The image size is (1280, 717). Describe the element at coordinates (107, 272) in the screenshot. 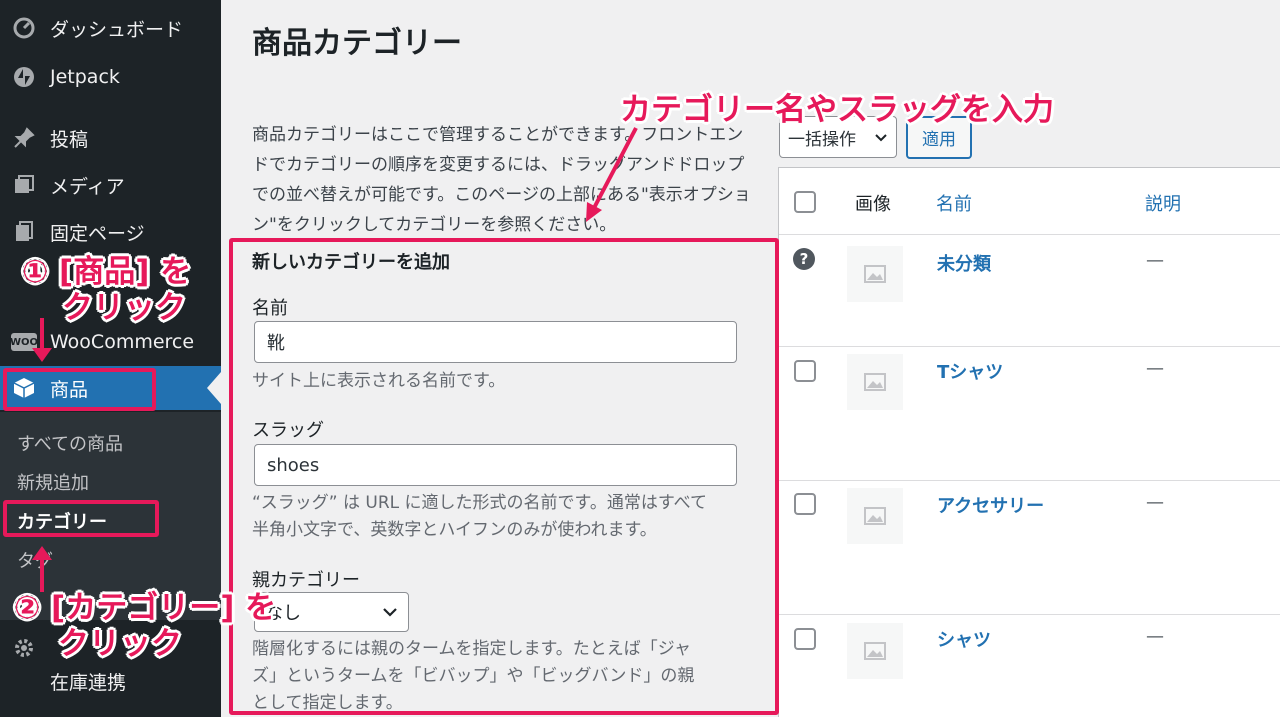

I see `annotation-step1-line1: ① [商品] を` at that location.